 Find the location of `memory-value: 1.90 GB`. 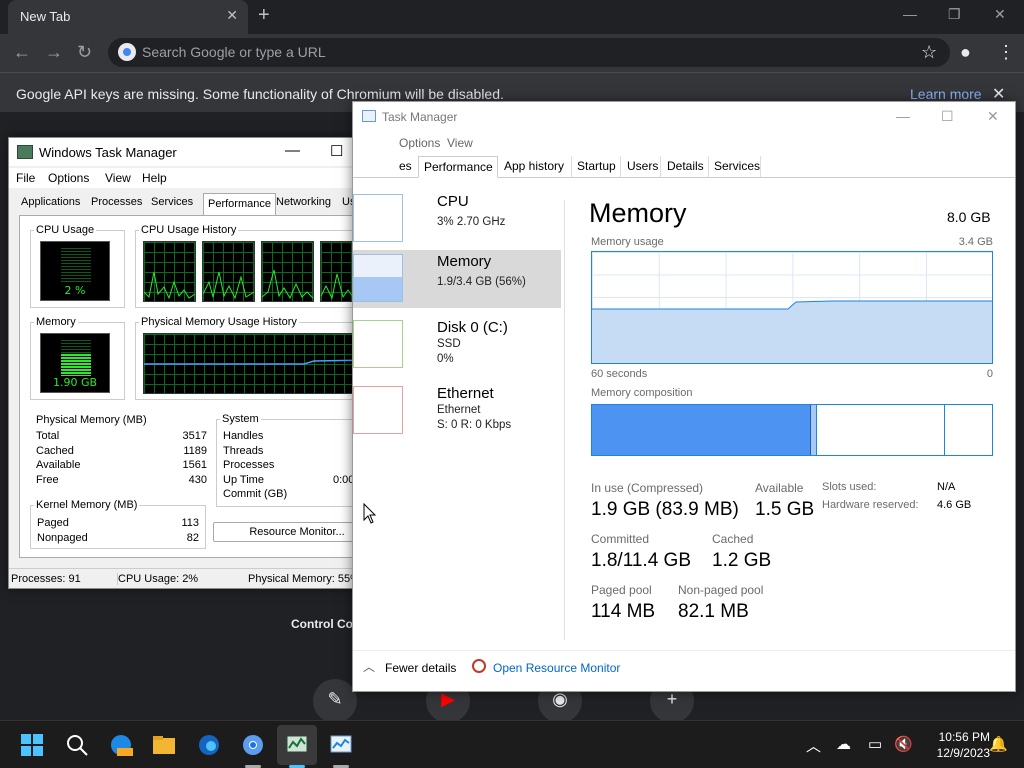

memory-value: 1.90 GB is located at coordinates (75, 382).